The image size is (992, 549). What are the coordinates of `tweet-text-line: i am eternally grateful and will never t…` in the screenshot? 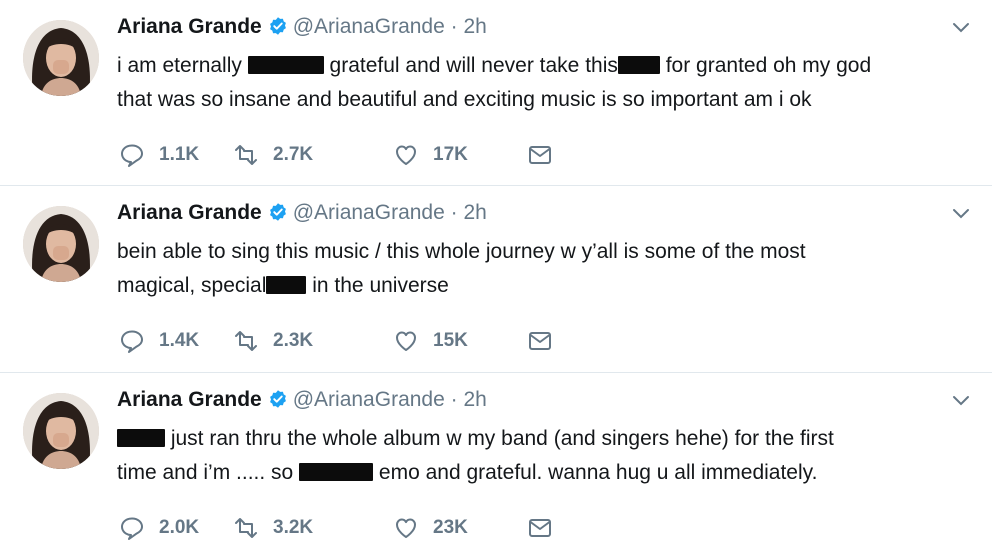 It's located at (494, 65).